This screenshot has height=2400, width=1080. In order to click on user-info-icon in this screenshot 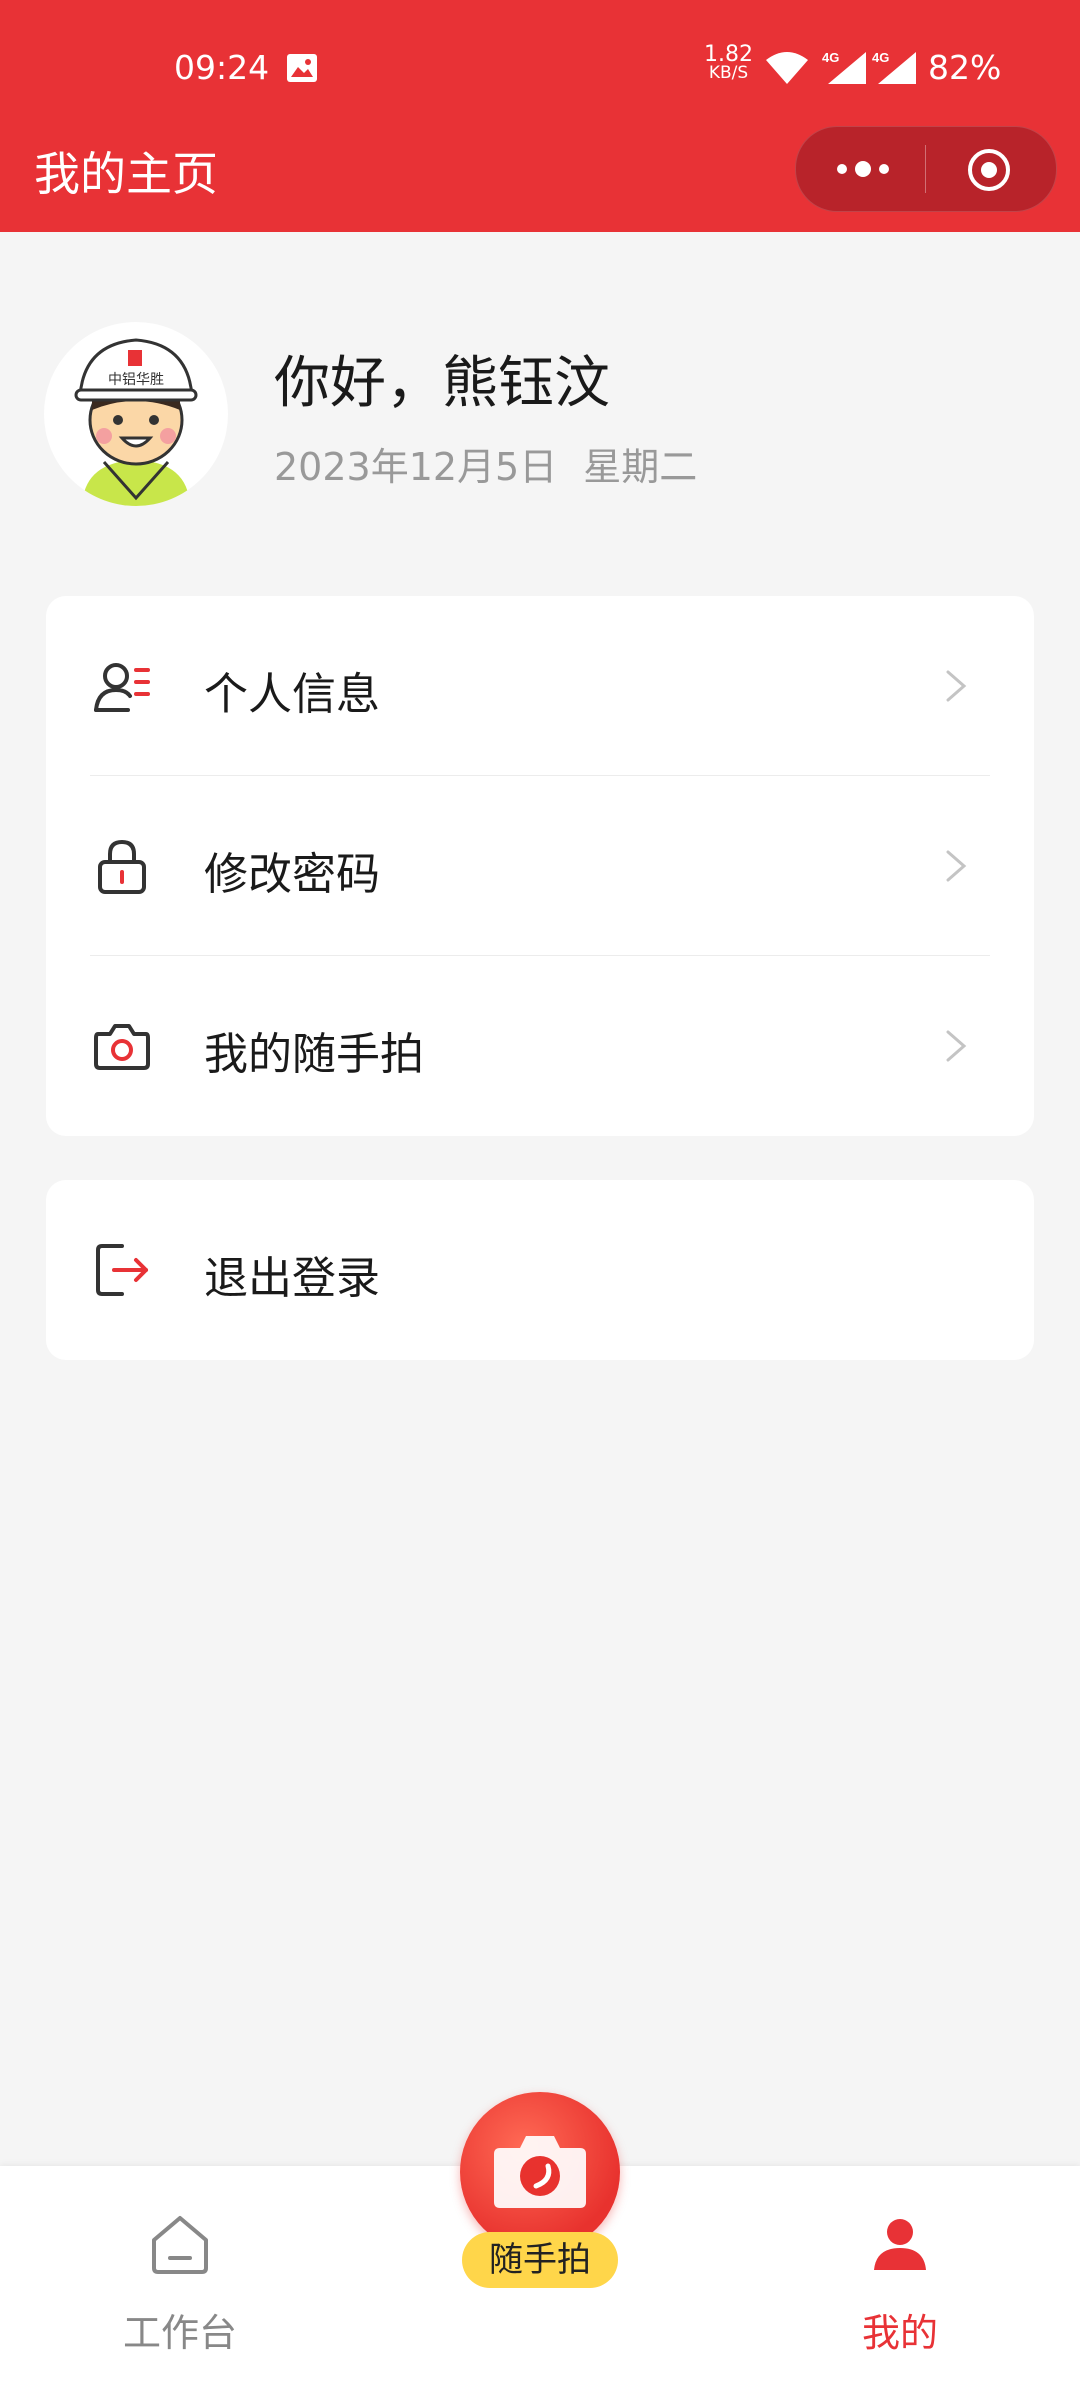, I will do `click(122, 687)`.